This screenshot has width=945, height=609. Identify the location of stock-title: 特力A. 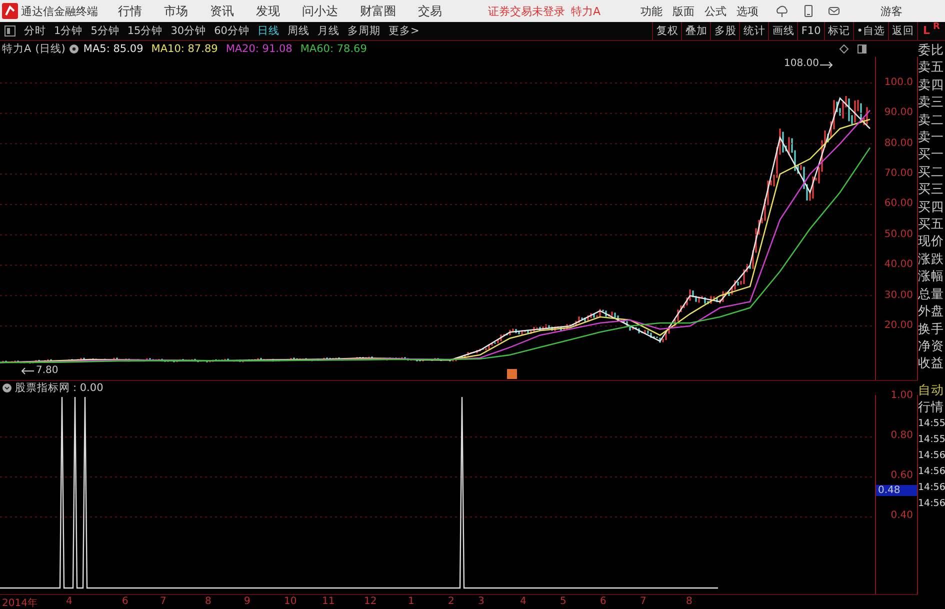
(17, 49).